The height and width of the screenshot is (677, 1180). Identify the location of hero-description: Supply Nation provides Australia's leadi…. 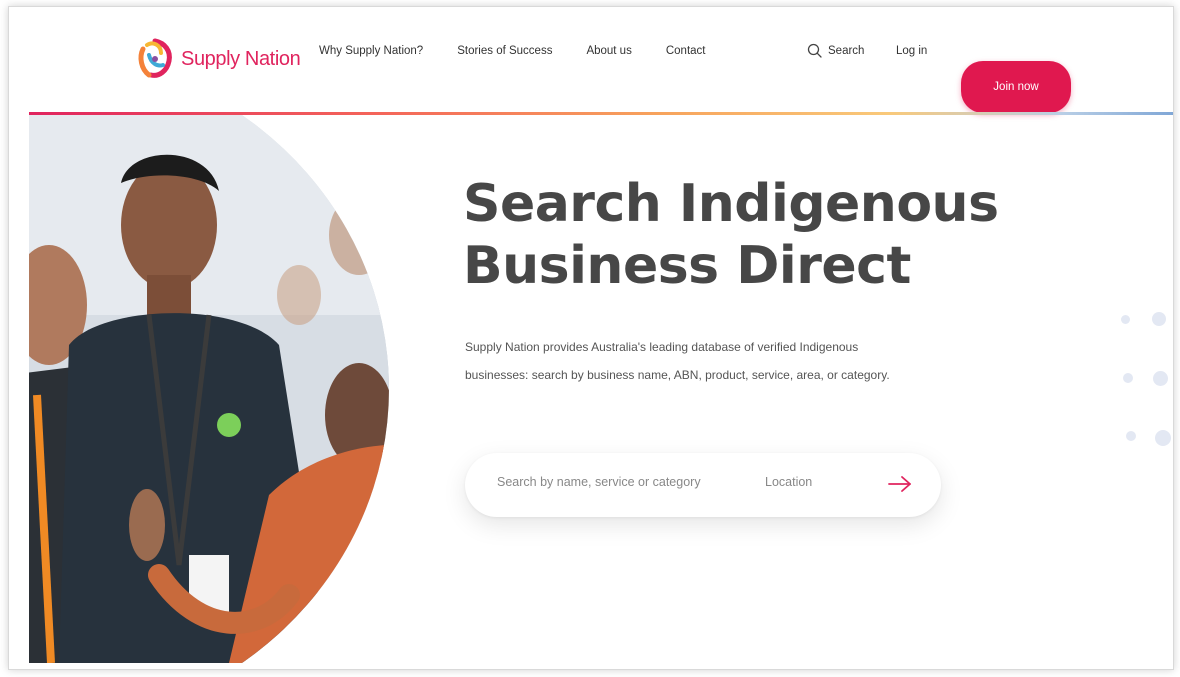
(677, 361).